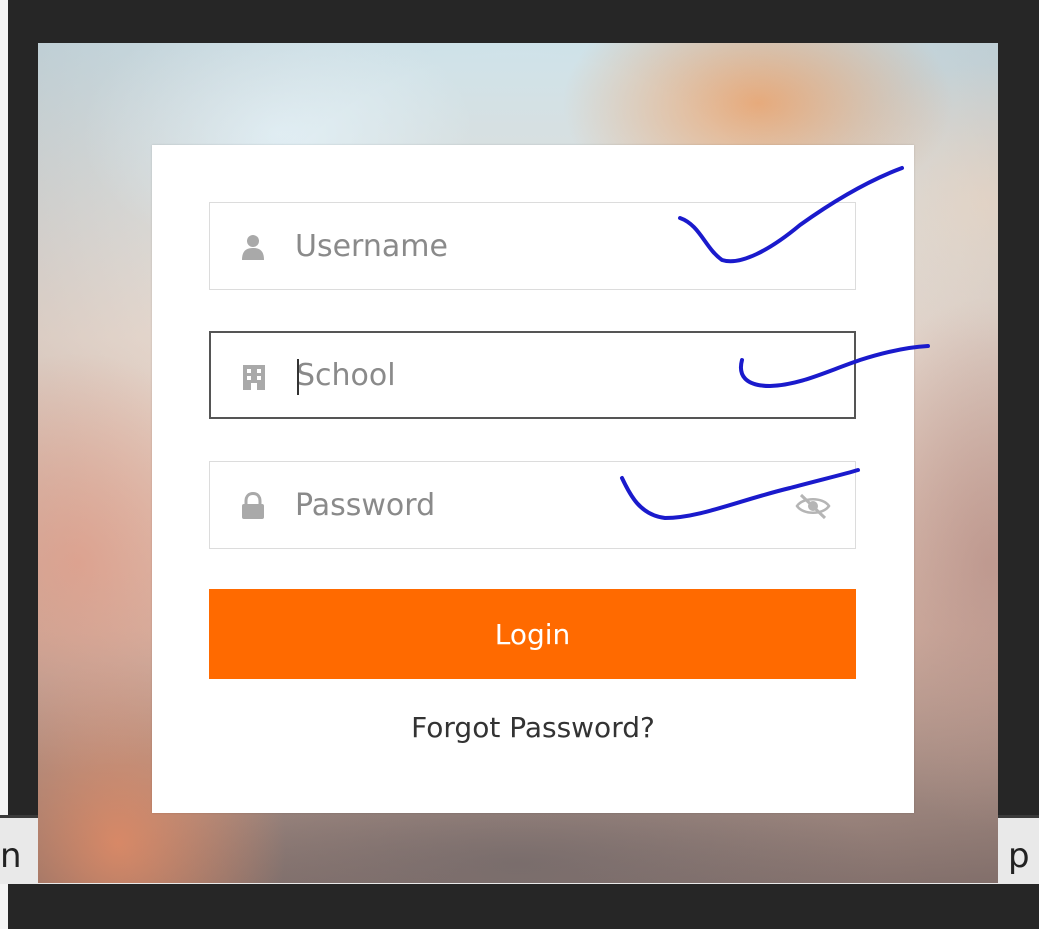 The height and width of the screenshot is (929, 1039). What do you see at coordinates (253, 247) in the screenshot?
I see `user-icon` at bounding box center [253, 247].